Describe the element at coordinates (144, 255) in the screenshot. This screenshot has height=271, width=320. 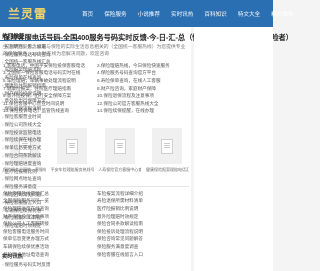
I see `list-item: 保险客服在线留言入口` at that location.